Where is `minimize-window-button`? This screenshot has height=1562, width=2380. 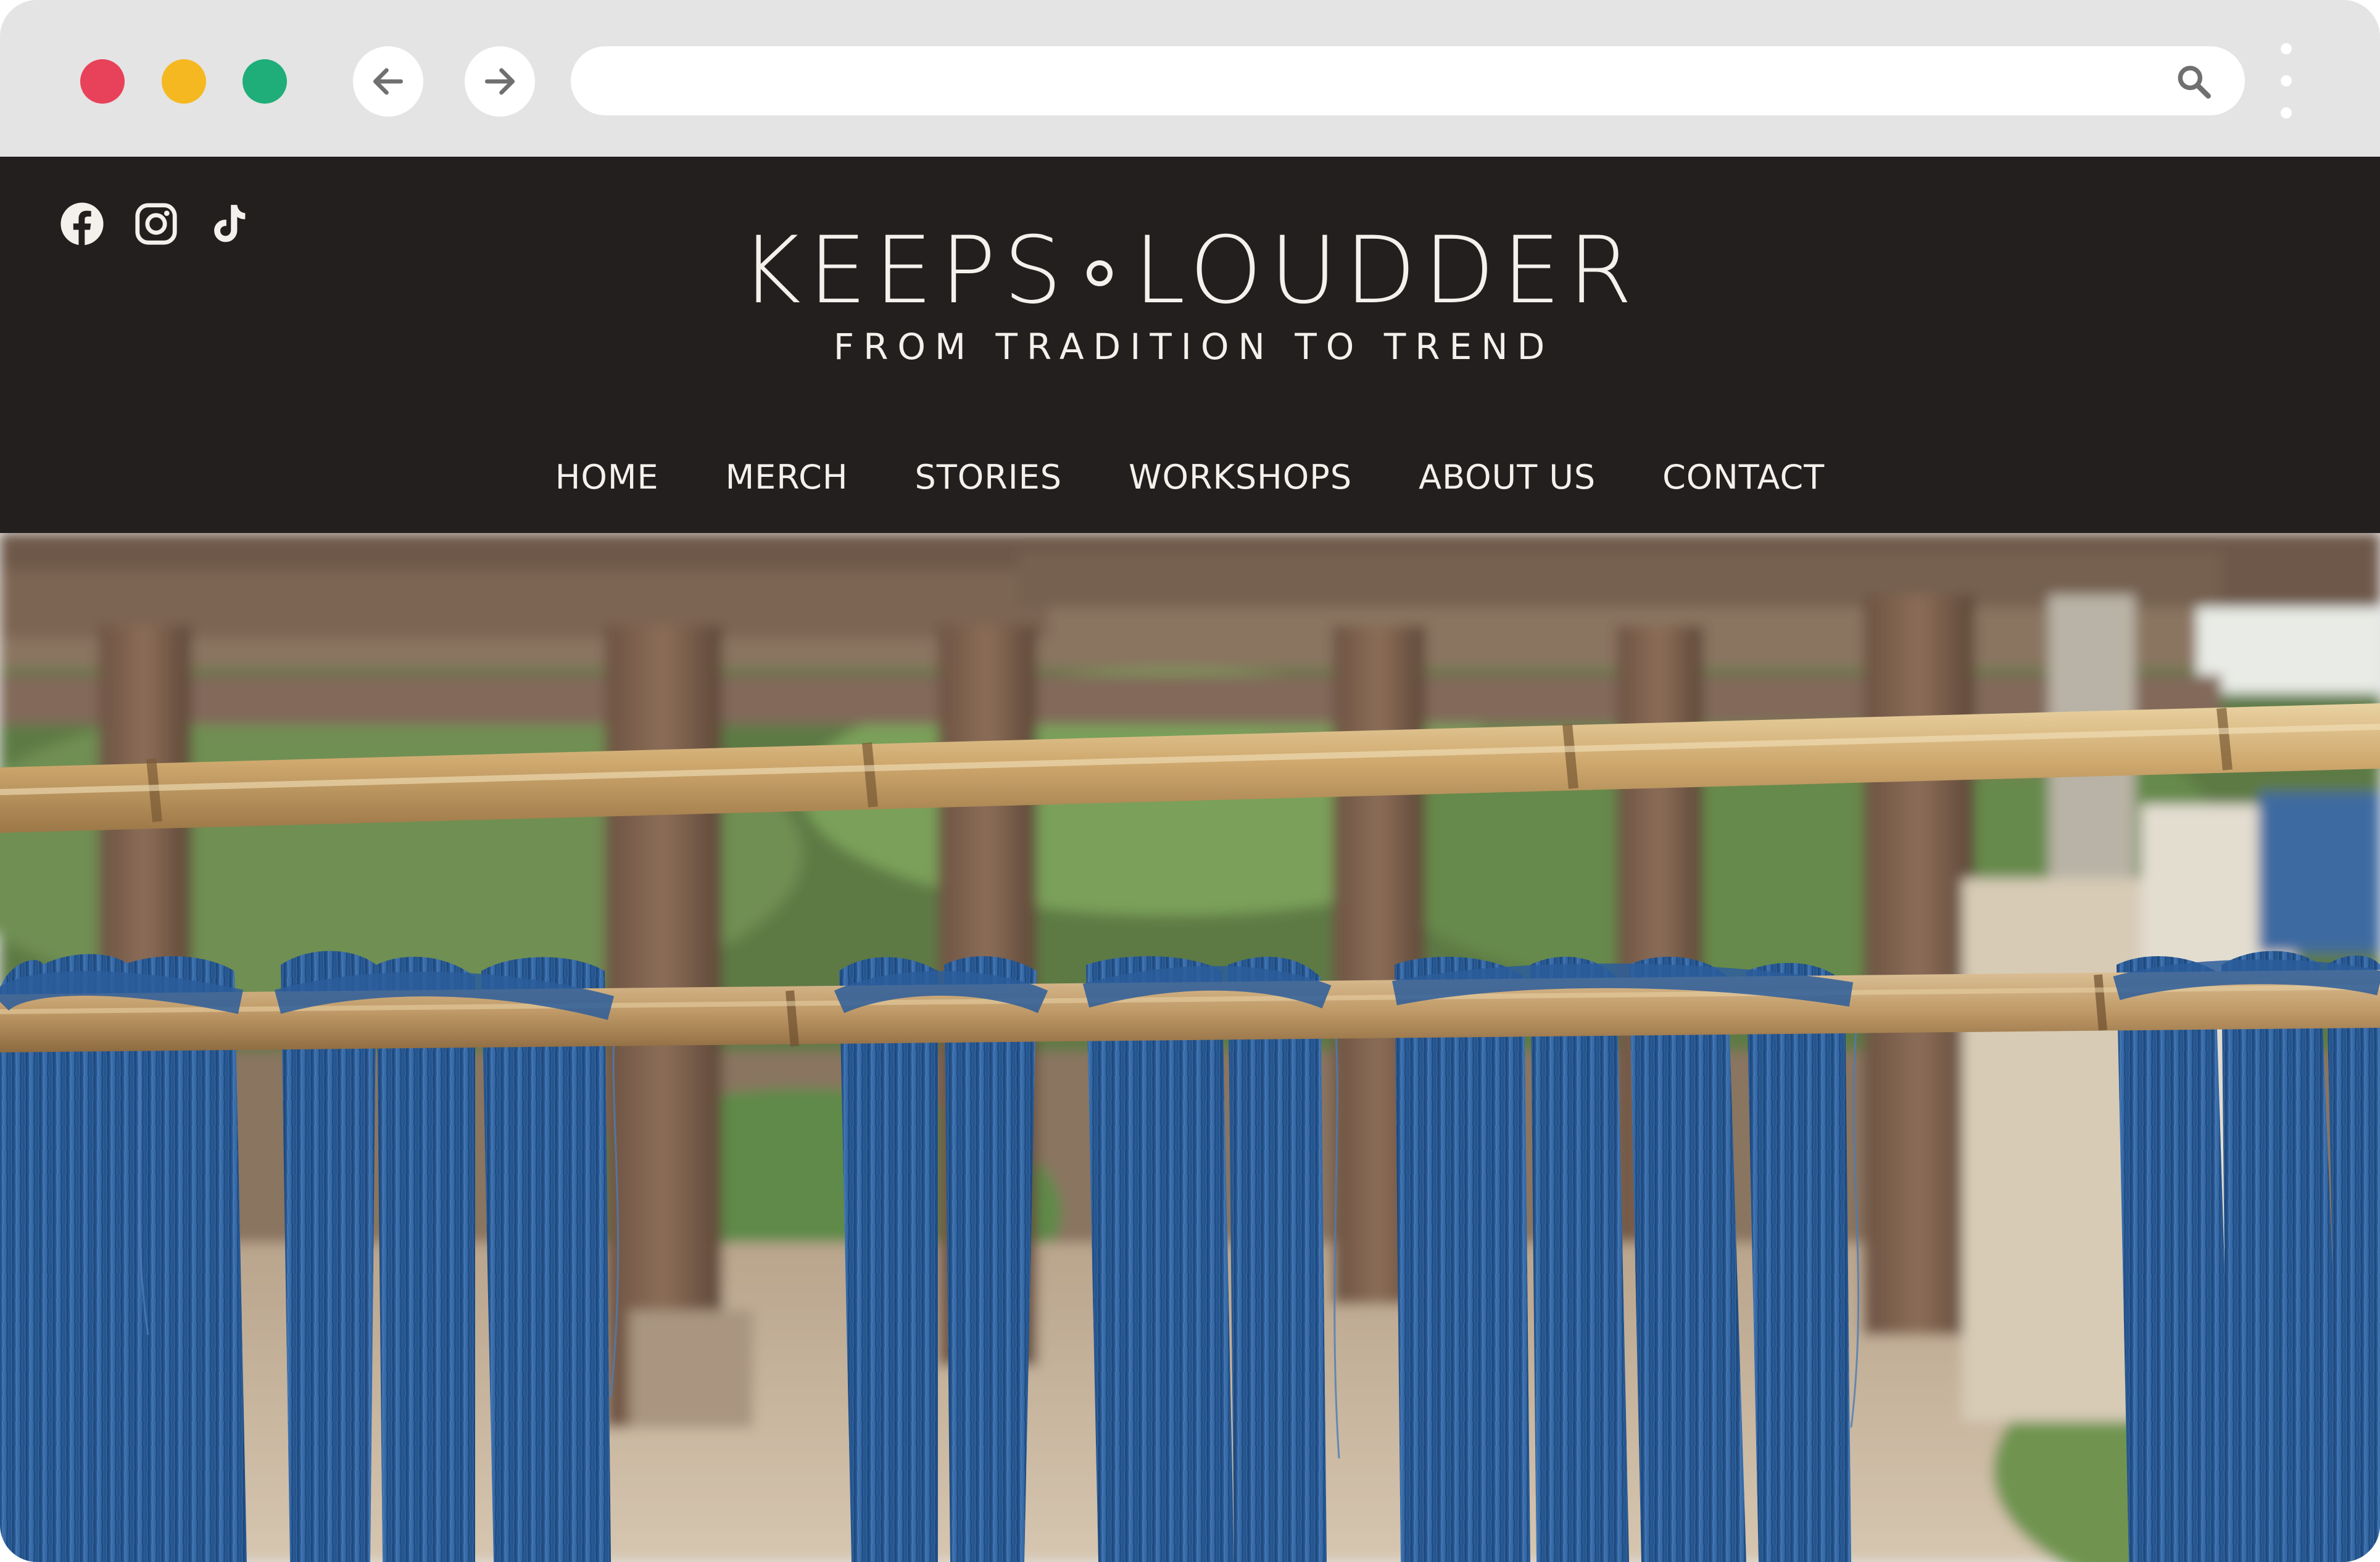 minimize-window-button is located at coordinates (184, 81).